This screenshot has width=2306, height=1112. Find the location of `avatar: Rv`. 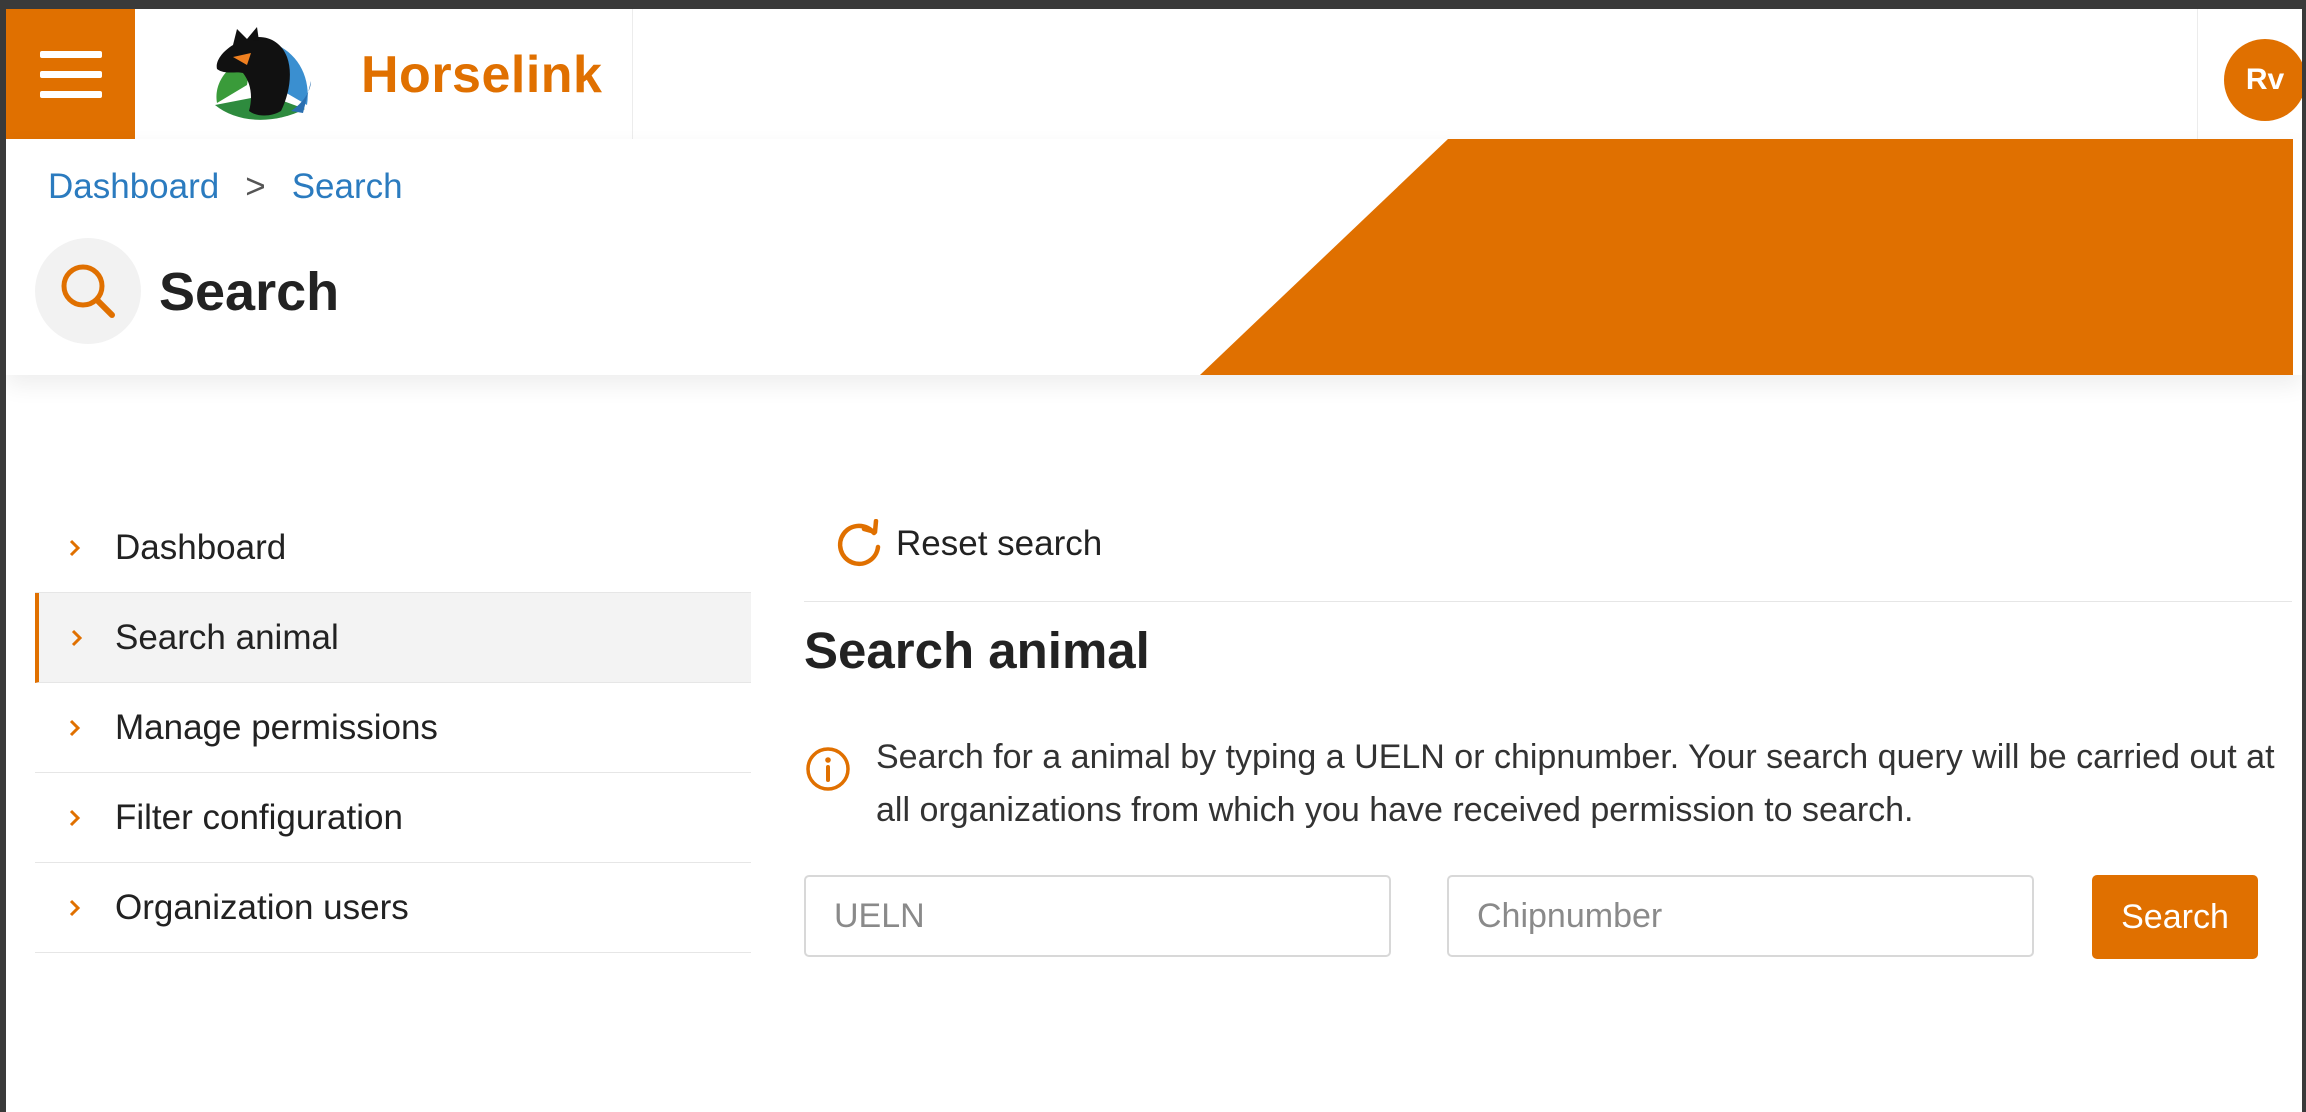

avatar: Rv is located at coordinates (2263, 80).